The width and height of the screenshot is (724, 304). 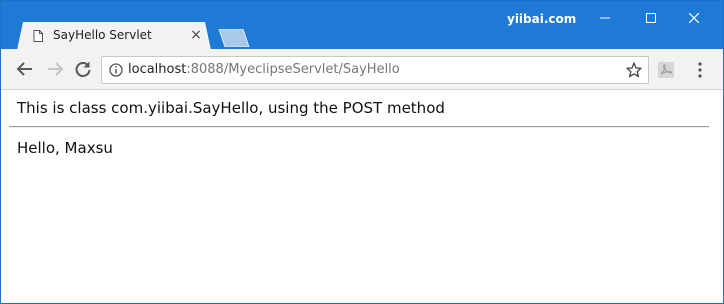 I want to click on reload-icon, so click(x=83, y=69).